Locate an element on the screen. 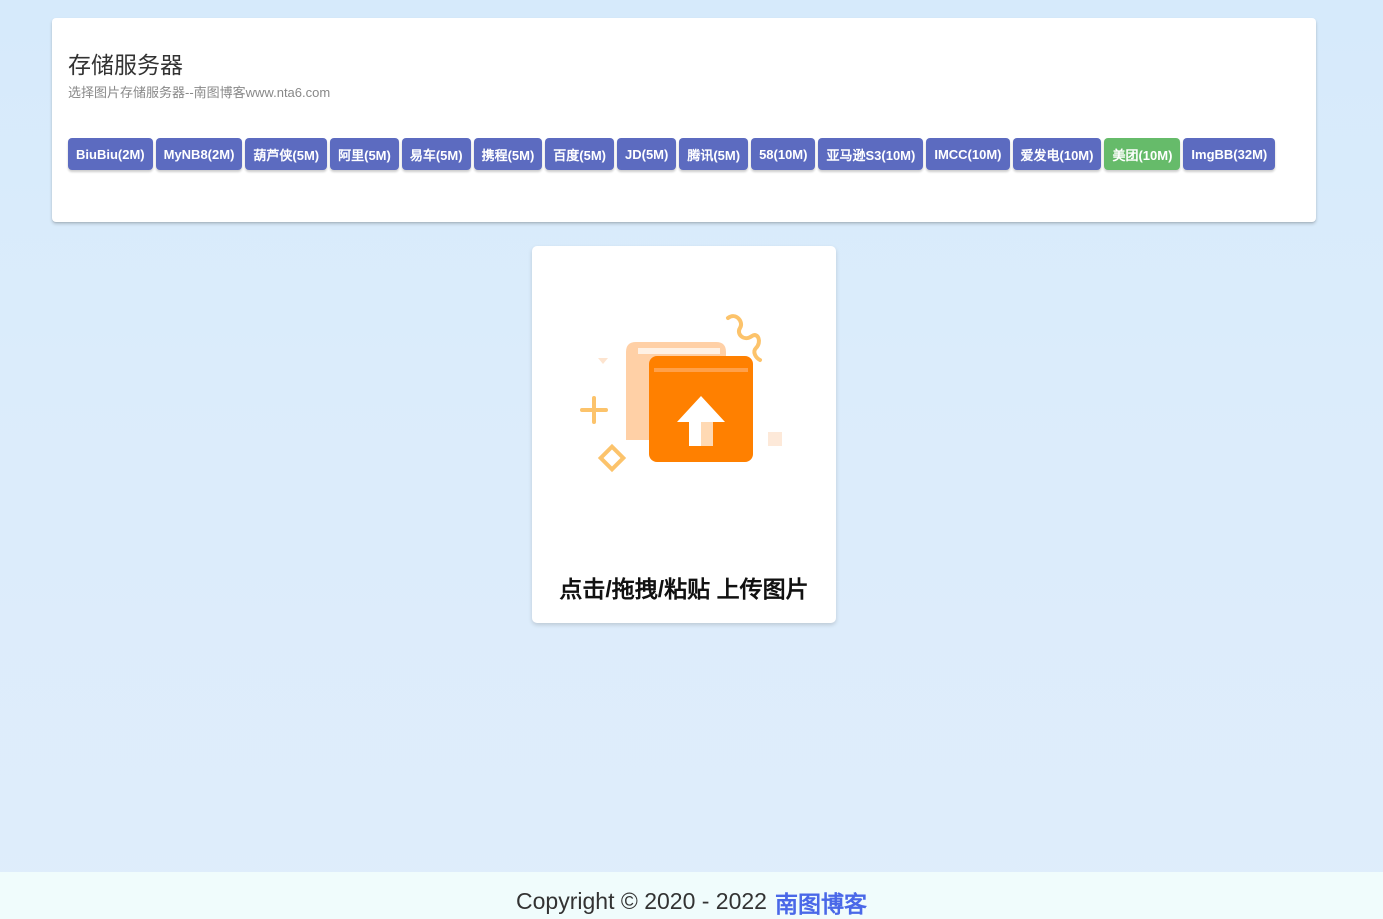 The image size is (1383, 919). server-button: BiuBiu(2M) is located at coordinates (110, 154).